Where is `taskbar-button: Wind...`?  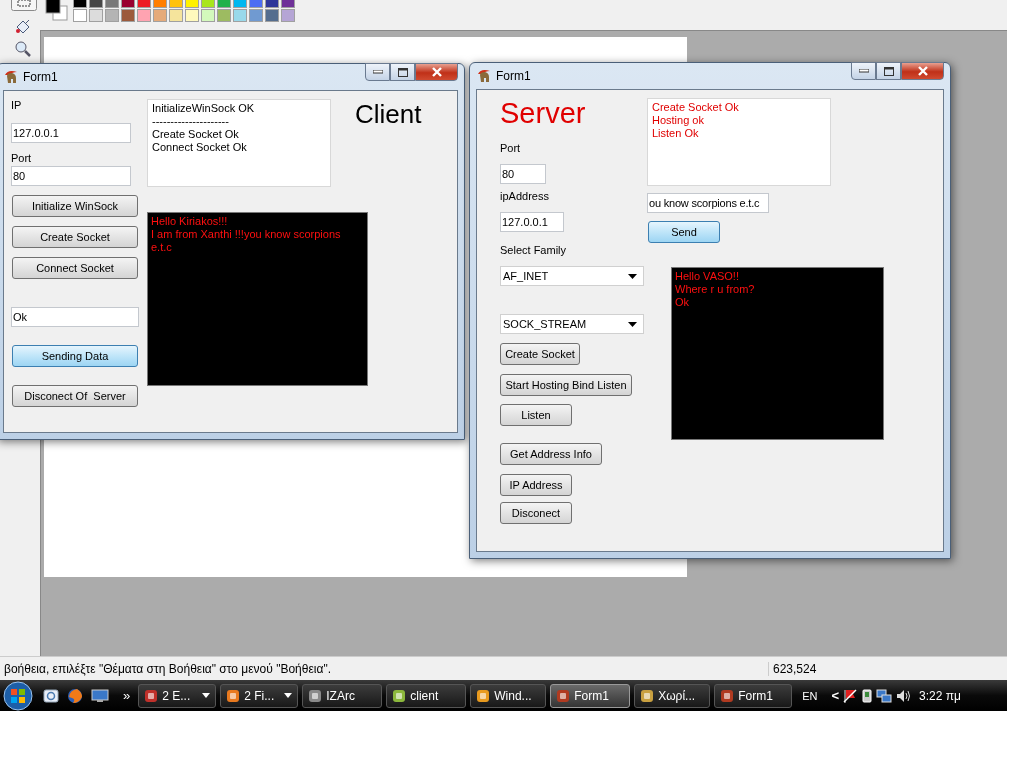
taskbar-button: Wind... is located at coordinates (508, 695).